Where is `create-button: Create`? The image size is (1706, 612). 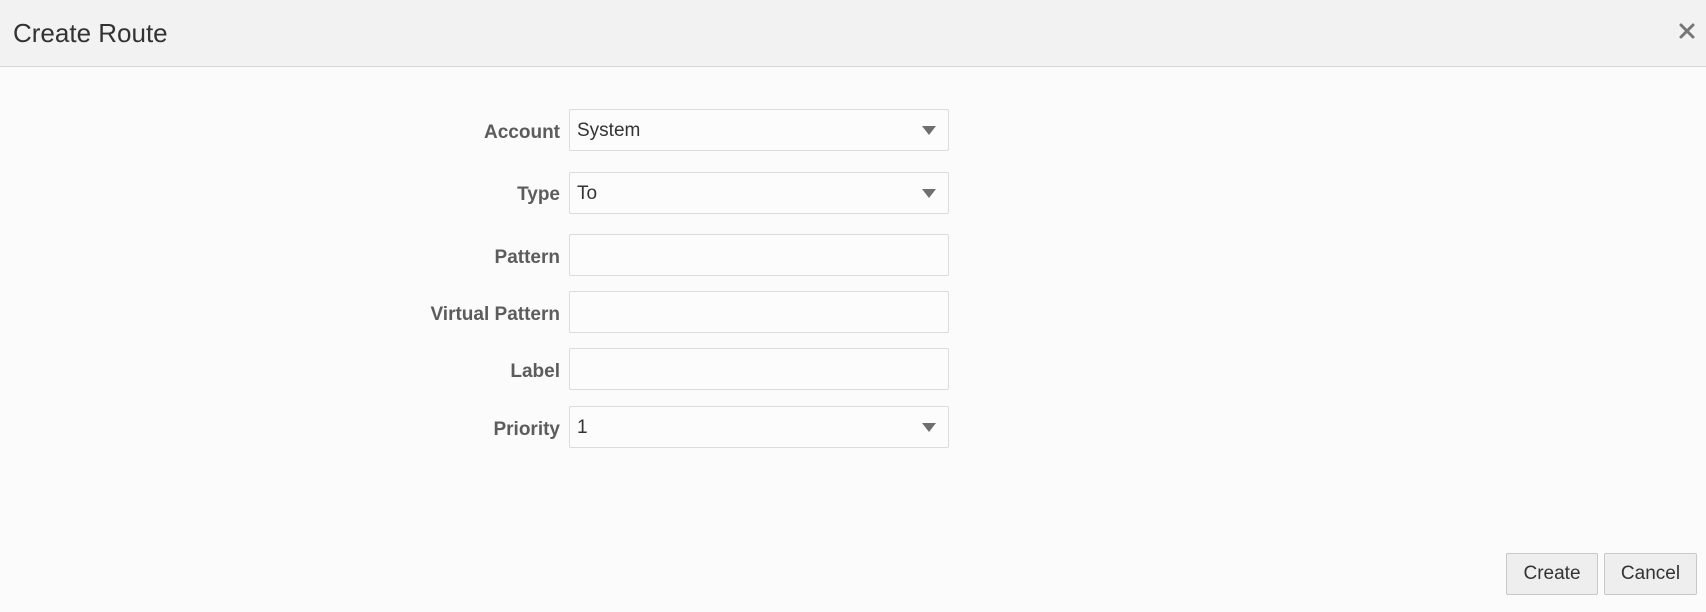
create-button: Create is located at coordinates (1552, 574).